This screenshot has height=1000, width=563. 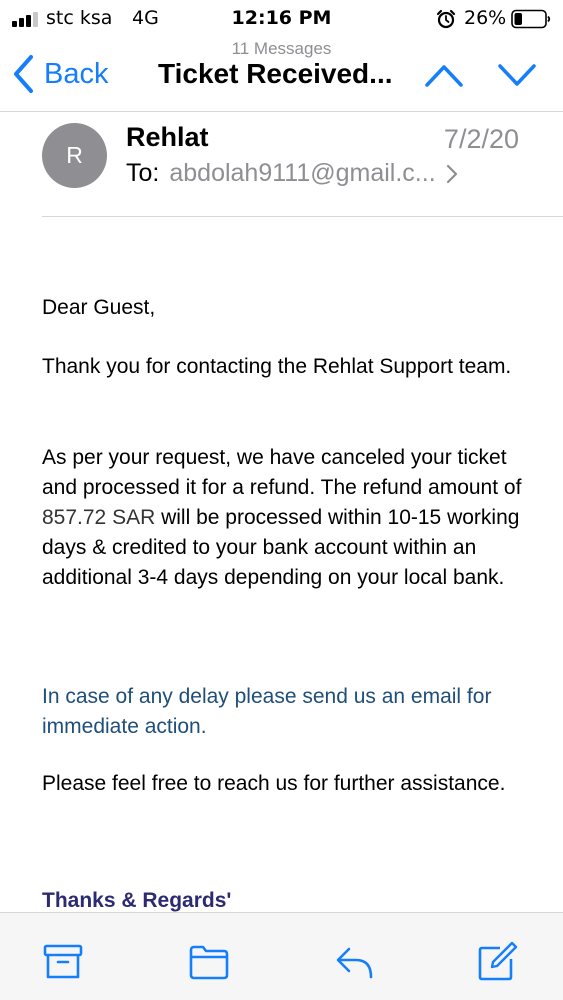 What do you see at coordinates (531, 19) in the screenshot?
I see `battery-icon` at bounding box center [531, 19].